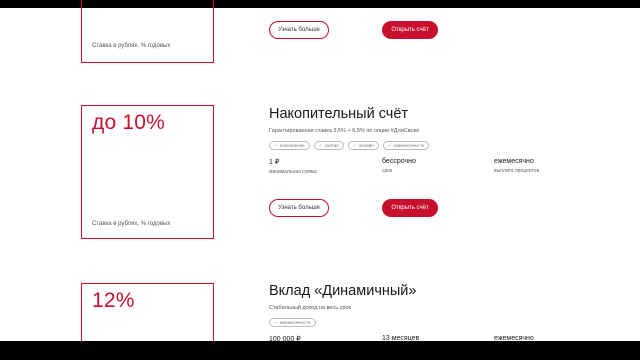  What do you see at coordinates (147, 31) in the screenshot?
I see `rate-box-previous: Ставка в рублях, % годовых` at bounding box center [147, 31].